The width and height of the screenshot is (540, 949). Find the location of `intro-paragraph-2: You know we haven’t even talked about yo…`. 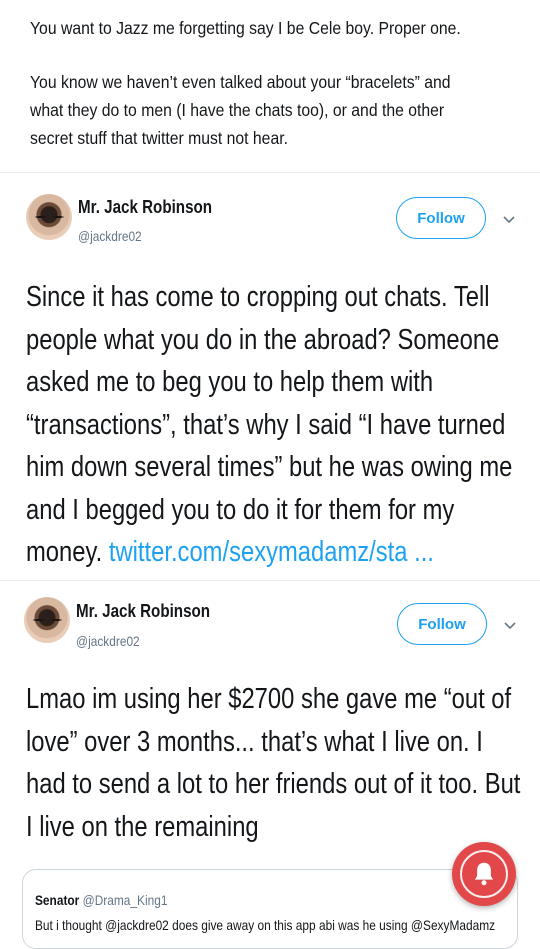

intro-paragraph-2: You know we haven’t even talked about yo… is located at coordinates (240, 110).